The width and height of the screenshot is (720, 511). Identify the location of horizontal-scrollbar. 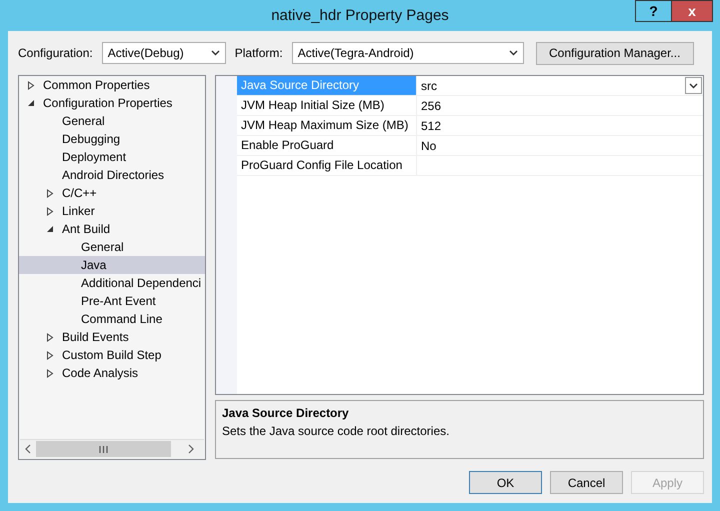
(112, 448).